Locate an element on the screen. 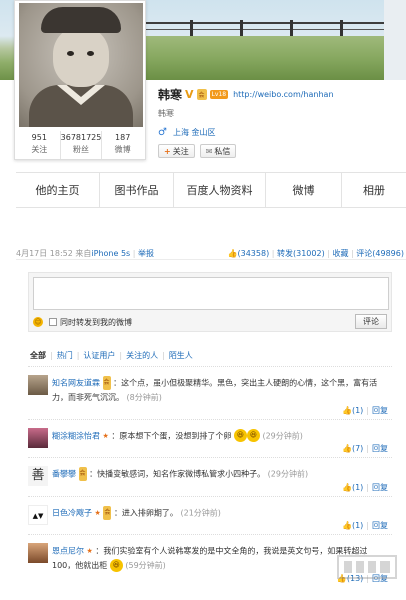 The height and width of the screenshot is (600, 406). tab-books: 图书作品 is located at coordinates (137, 190).